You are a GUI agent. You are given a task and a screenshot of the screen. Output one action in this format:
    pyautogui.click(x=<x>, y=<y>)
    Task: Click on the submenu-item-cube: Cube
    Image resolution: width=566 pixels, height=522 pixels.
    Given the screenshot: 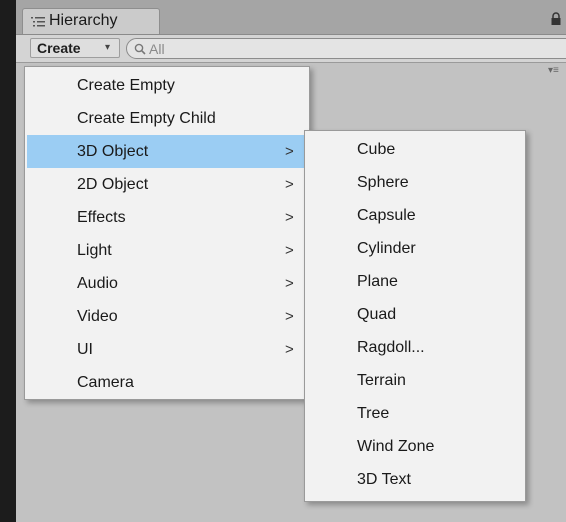 What is the action you would take?
    pyautogui.click(x=415, y=149)
    